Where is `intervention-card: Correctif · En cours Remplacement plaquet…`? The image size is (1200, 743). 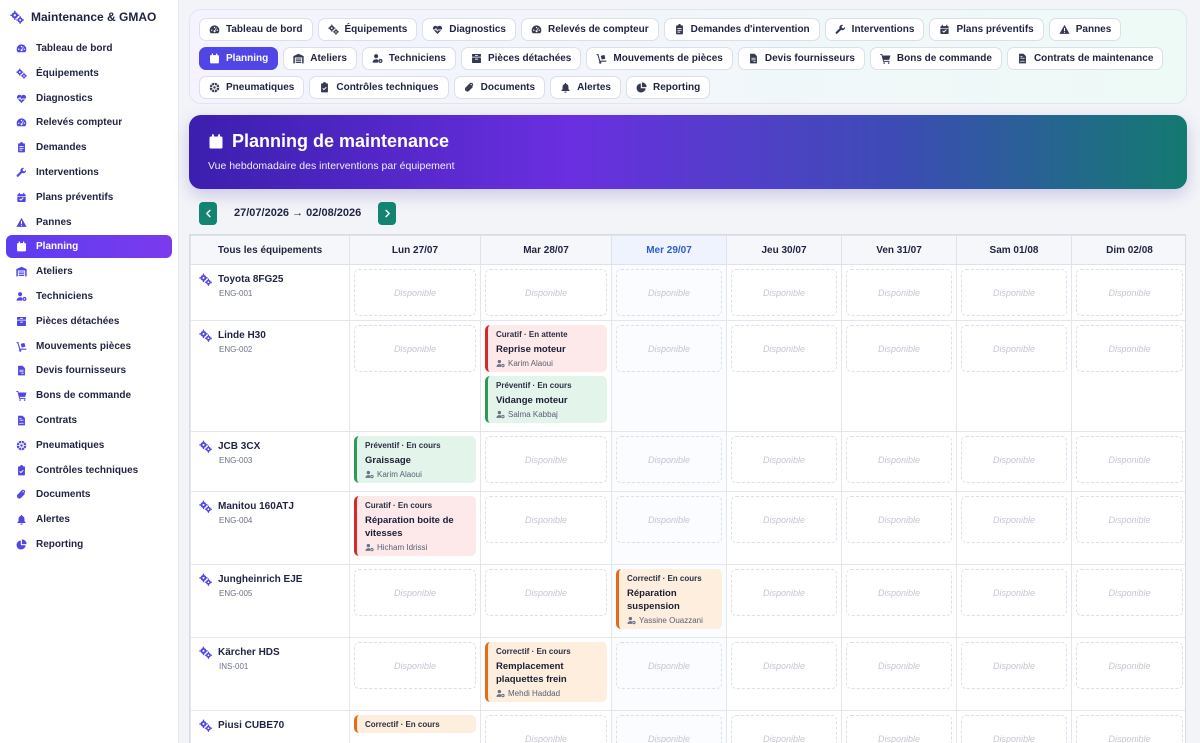 intervention-card: Correctif · En cours Remplacement plaquet… is located at coordinates (546, 672).